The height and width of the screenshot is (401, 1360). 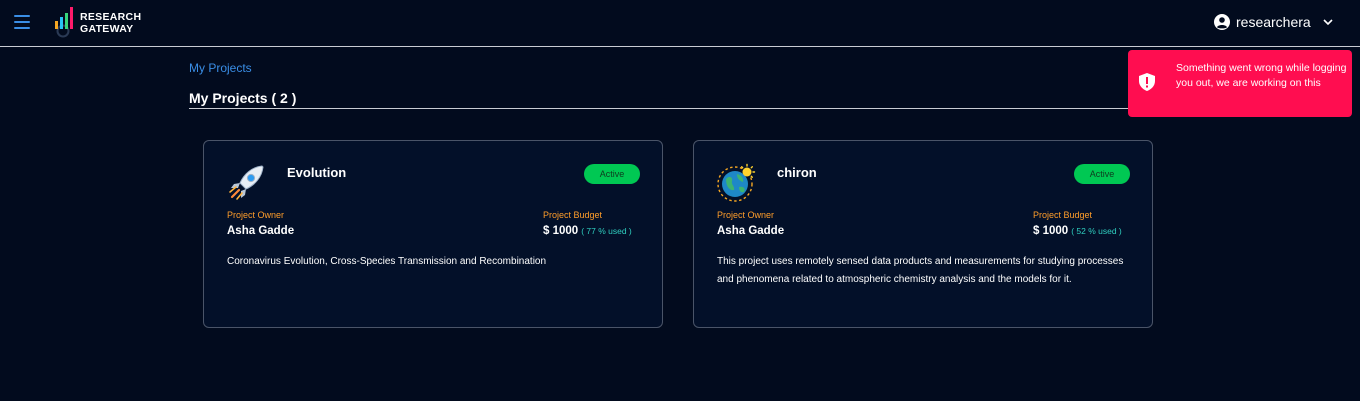 I want to click on budget-value: $ 1000( 52 % used ), so click(x=1077, y=231).